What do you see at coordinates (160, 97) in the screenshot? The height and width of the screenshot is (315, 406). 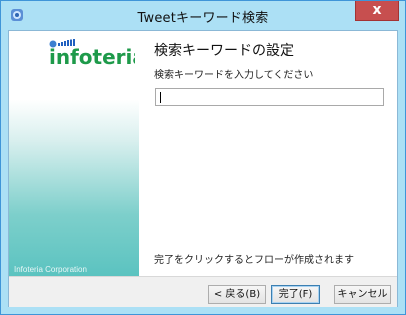 I see `text-caret` at bounding box center [160, 97].